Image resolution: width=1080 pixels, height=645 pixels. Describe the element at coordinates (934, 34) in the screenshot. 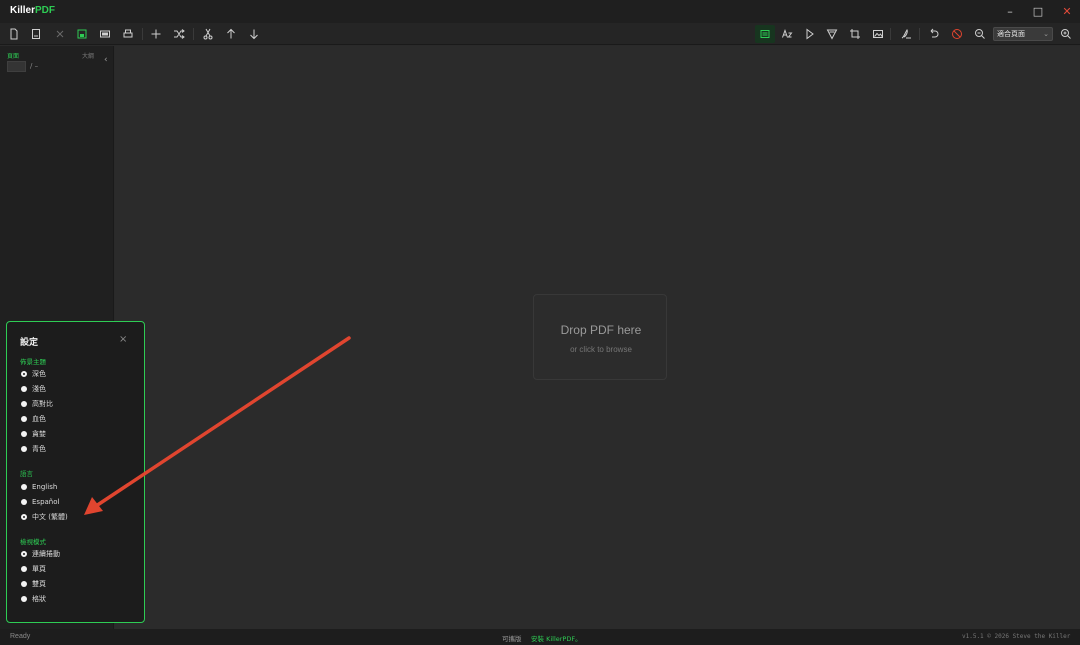

I see `undo-icon` at that location.